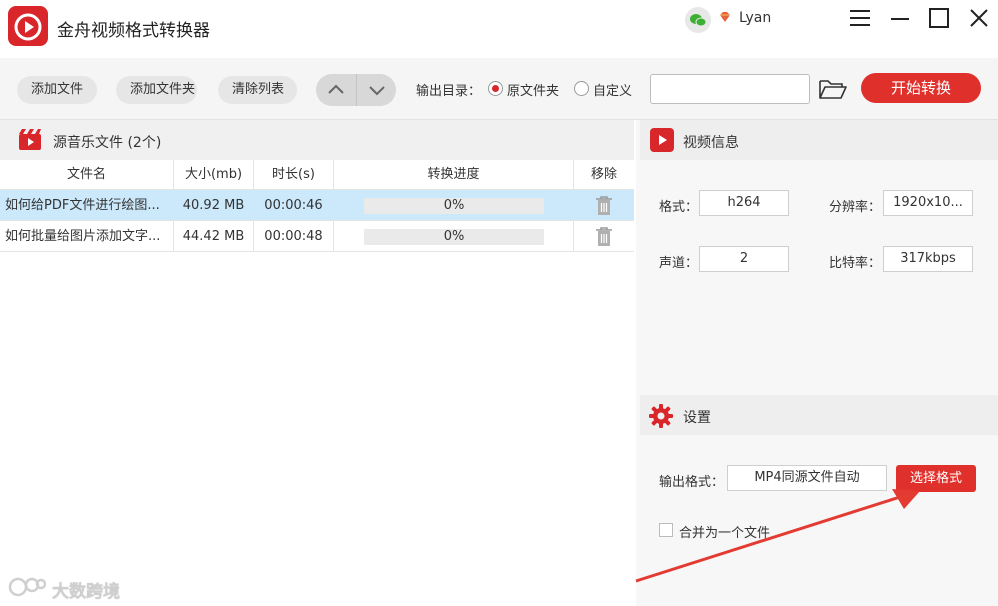  I want to click on channels-value: 2, so click(744, 259).